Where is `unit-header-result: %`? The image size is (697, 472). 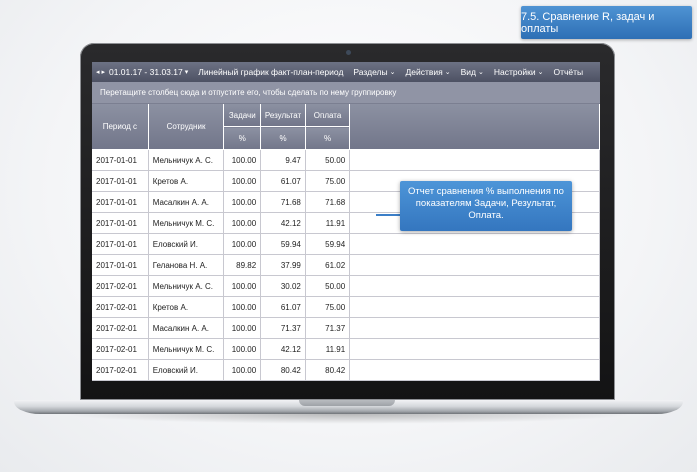 unit-header-result: % is located at coordinates (283, 138).